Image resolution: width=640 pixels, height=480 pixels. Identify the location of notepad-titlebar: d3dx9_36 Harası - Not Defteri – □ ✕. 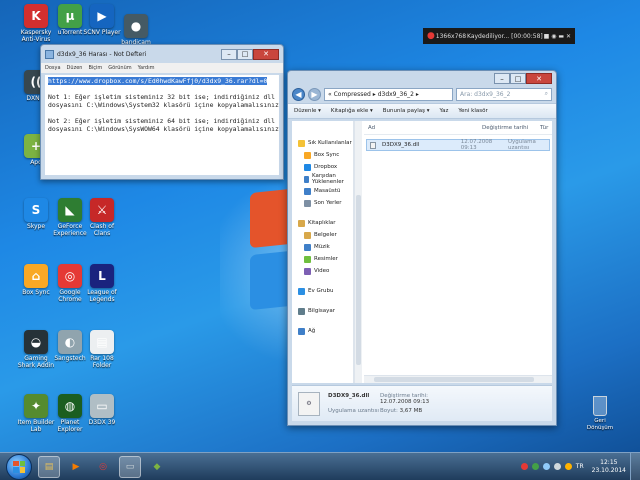
(162, 54).